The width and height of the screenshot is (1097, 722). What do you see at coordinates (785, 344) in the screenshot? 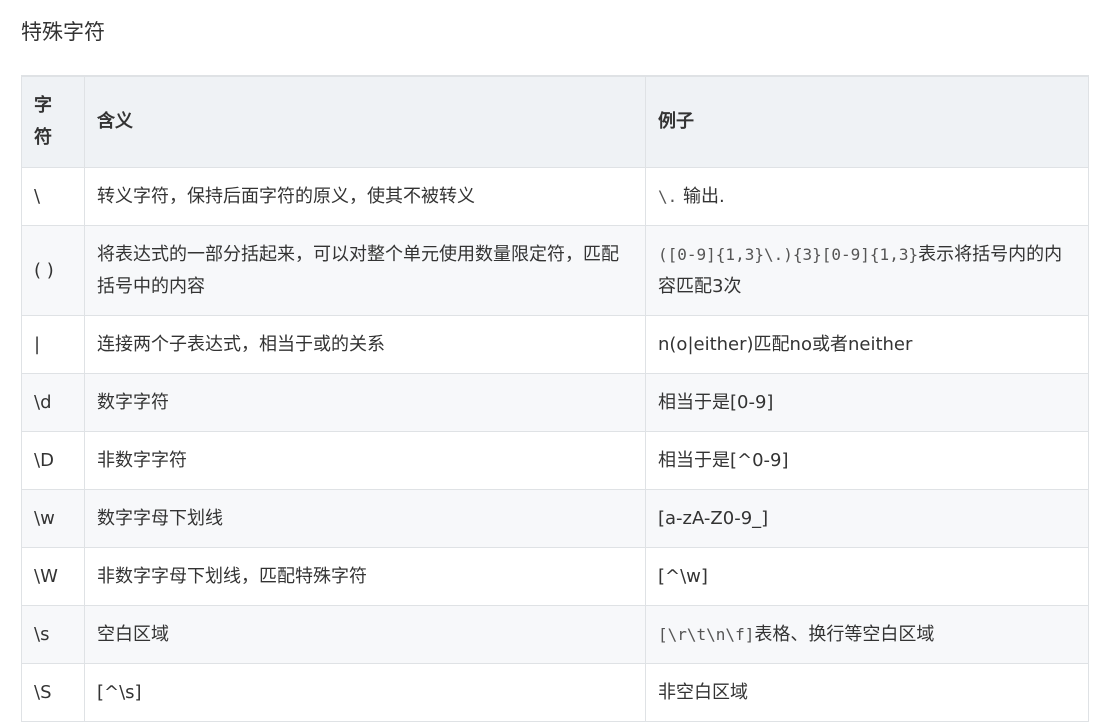
I see `example-text: n(o|either)匹配no或者neither` at bounding box center [785, 344].